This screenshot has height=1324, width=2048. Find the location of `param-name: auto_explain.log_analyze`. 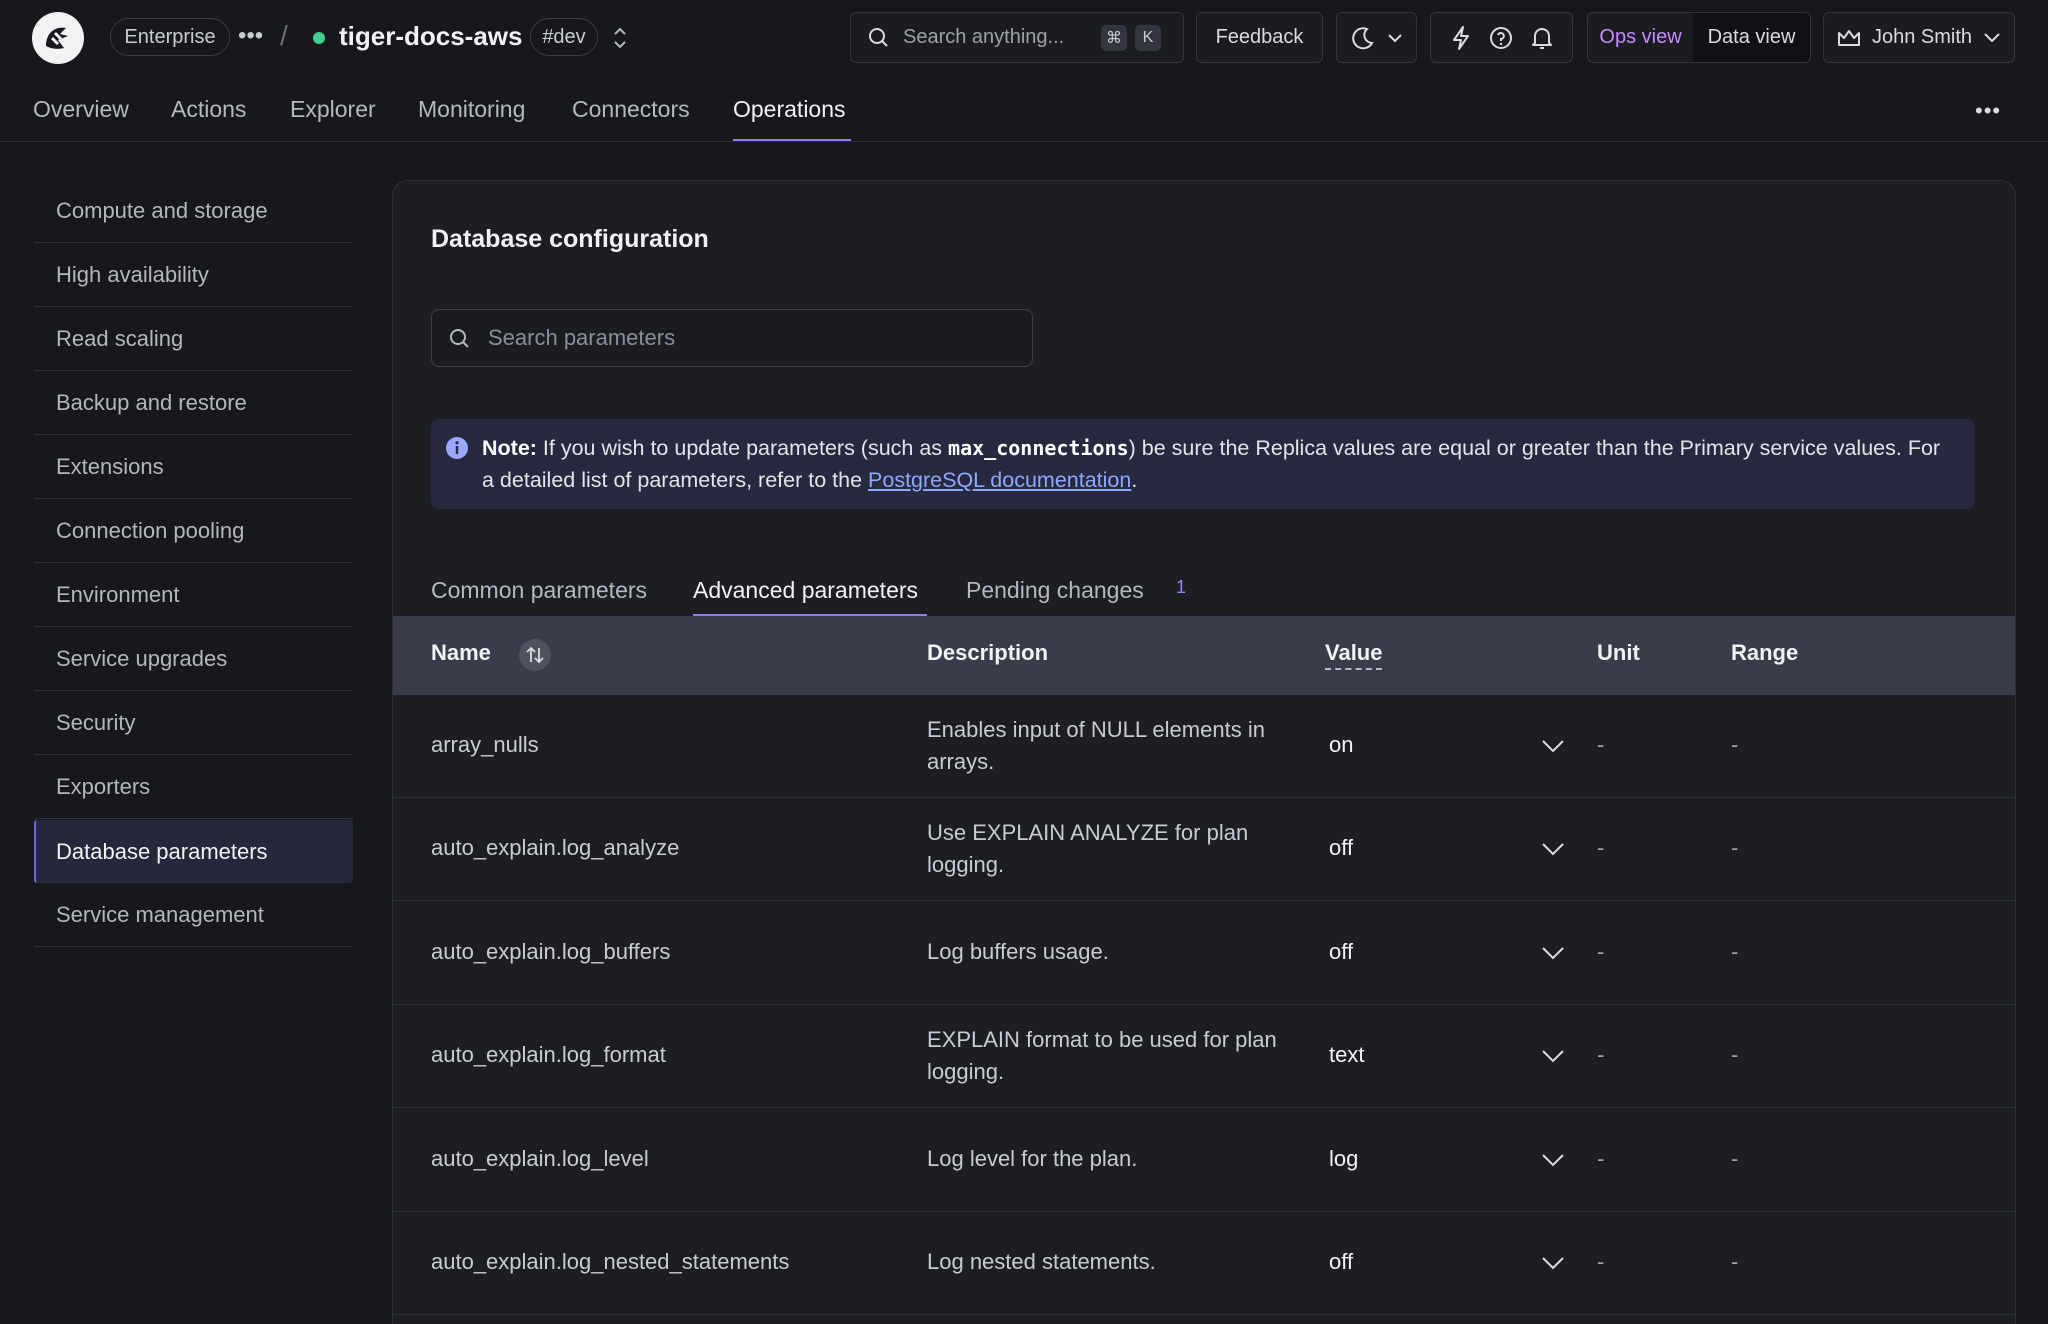

param-name: auto_explain.log_analyze is located at coordinates (555, 847).